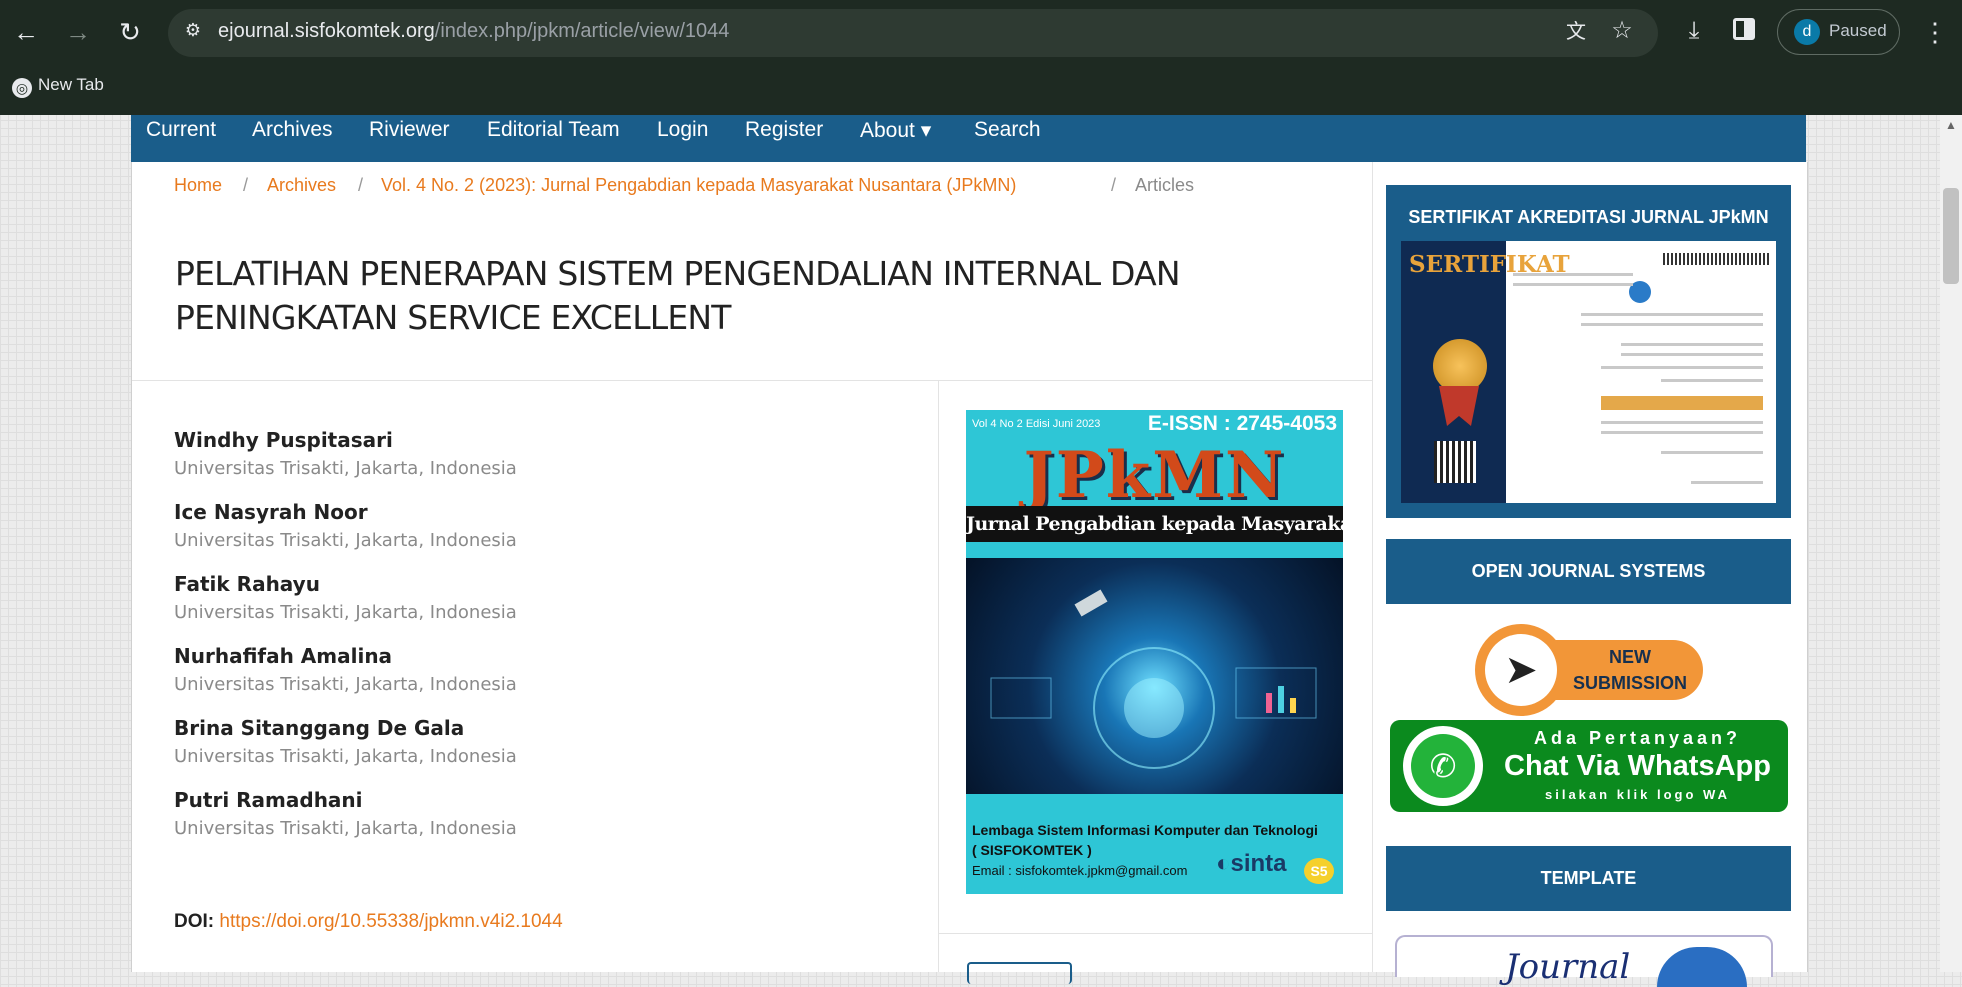  What do you see at coordinates (247, 584) in the screenshot?
I see `author-name: Fatik Rahayu` at bounding box center [247, 584].